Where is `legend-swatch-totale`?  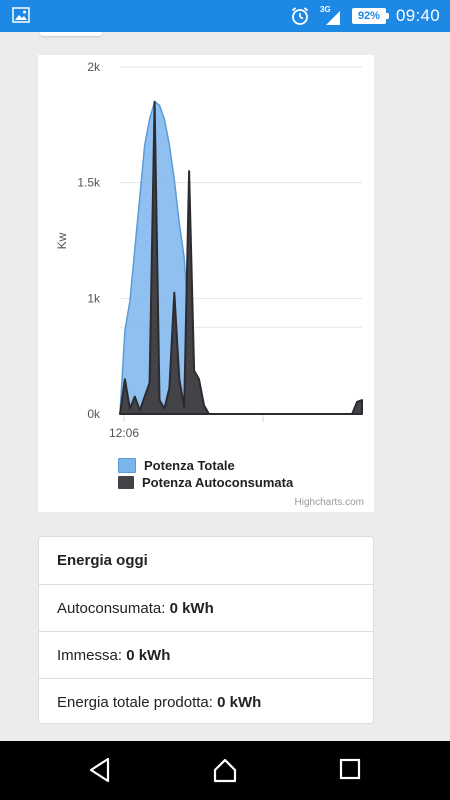
legend-swatch-totale is located at coordinates (127, 465).